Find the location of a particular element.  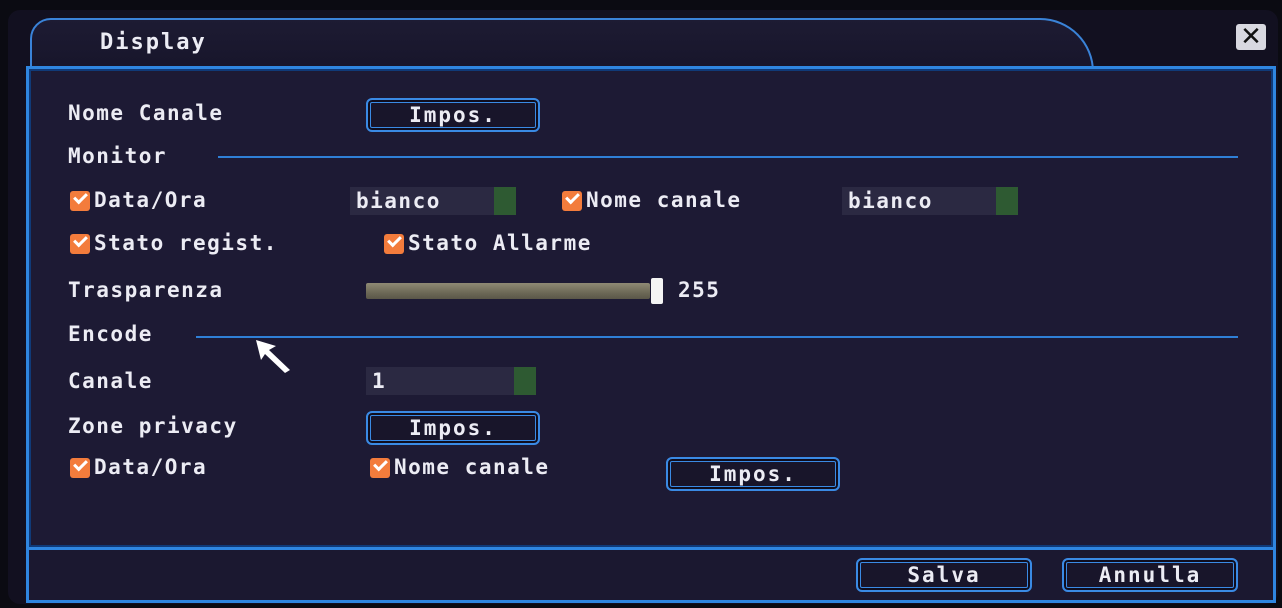

monitor-datetime-checkbox is located at coordinates (80, 201).